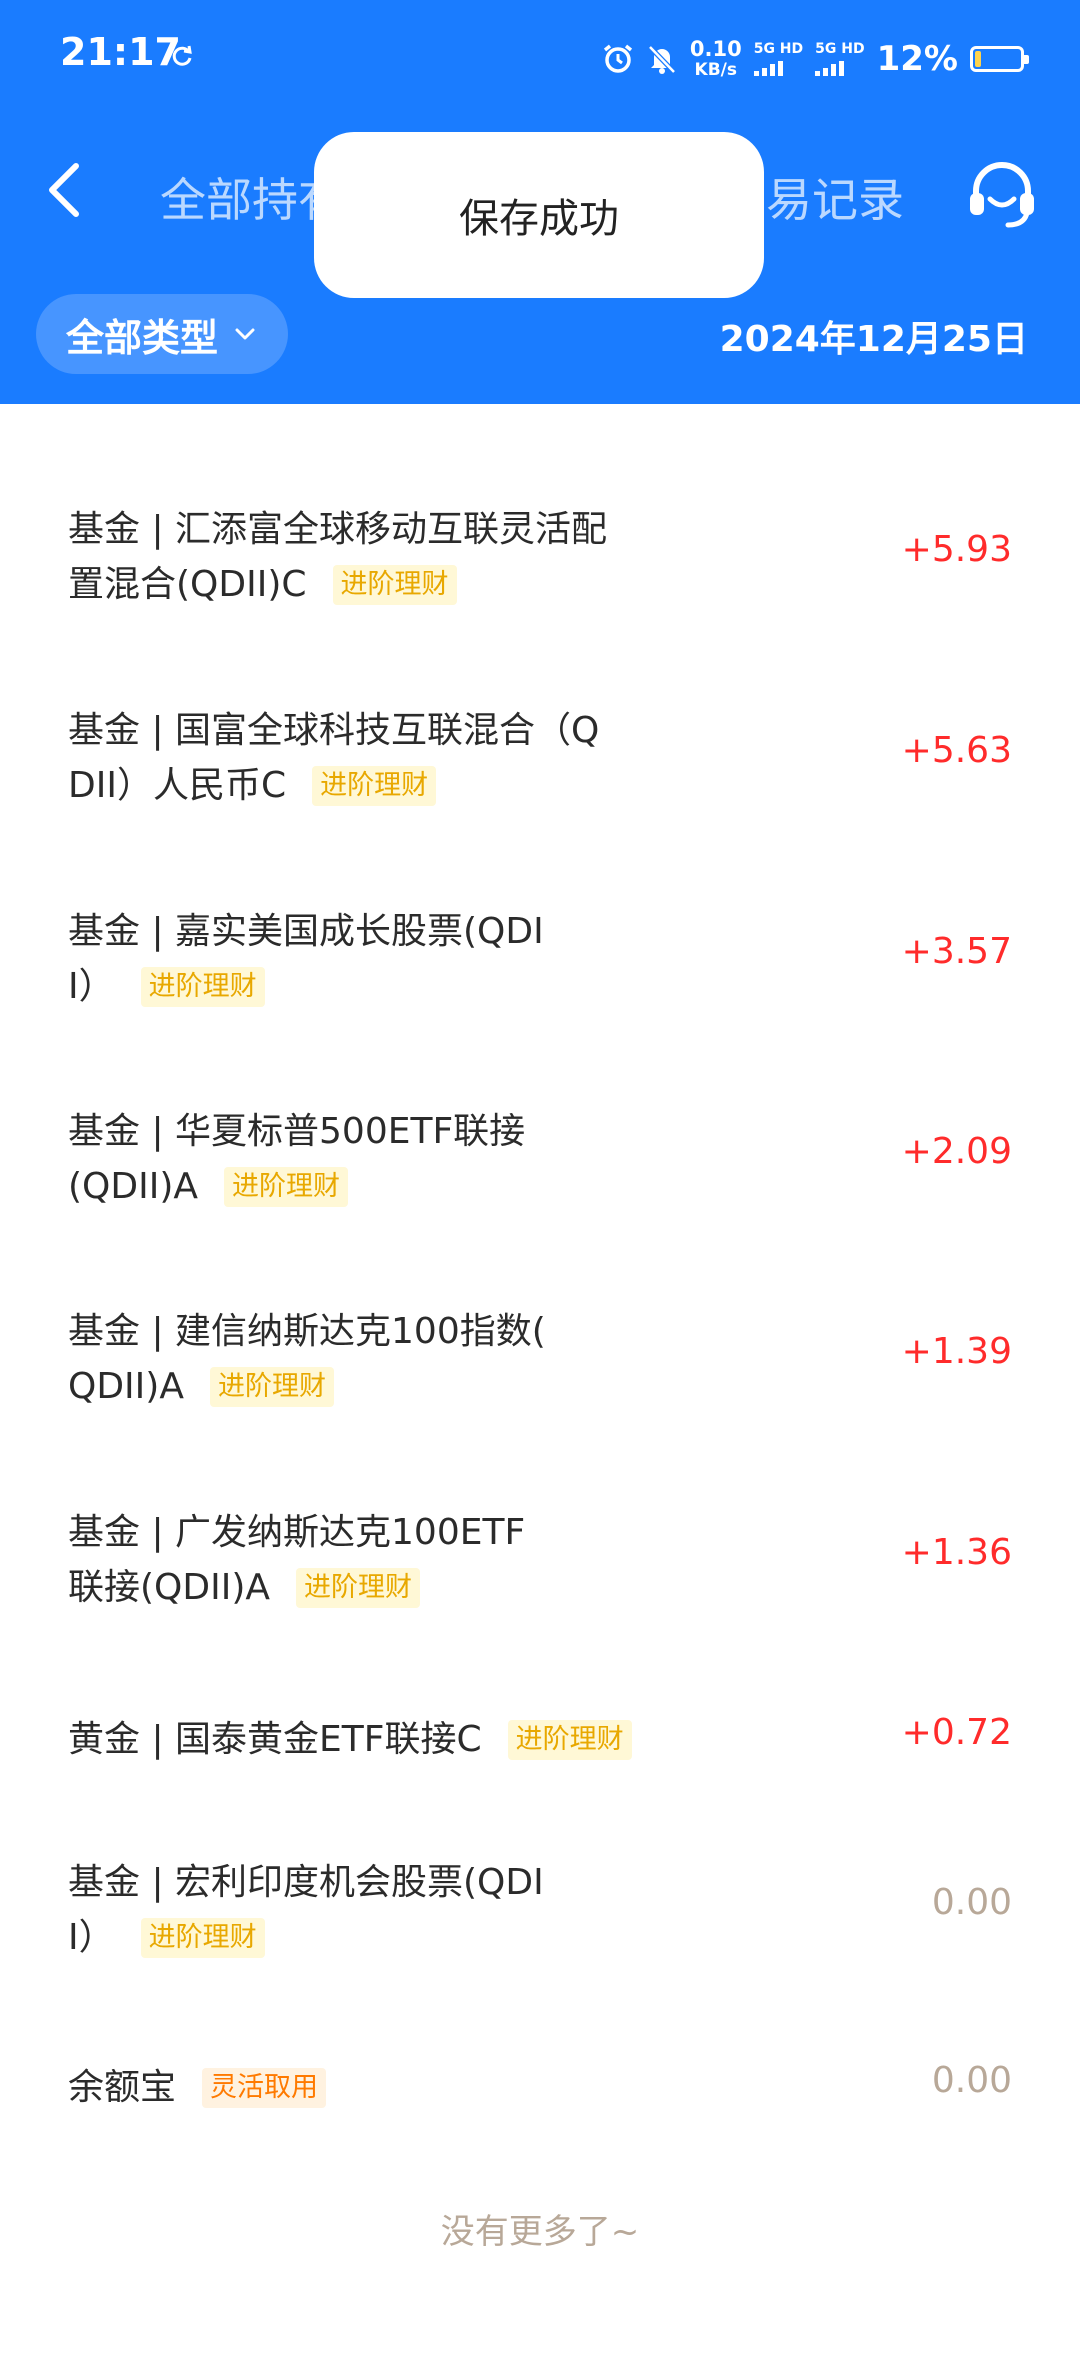 The height and width of the screenshot is (2370, 1080). I want to click on holding-row: 基金 | 华夏标普500ETF联接 (QDII)A 进阶理财 +2.09, so click(540, 1164).